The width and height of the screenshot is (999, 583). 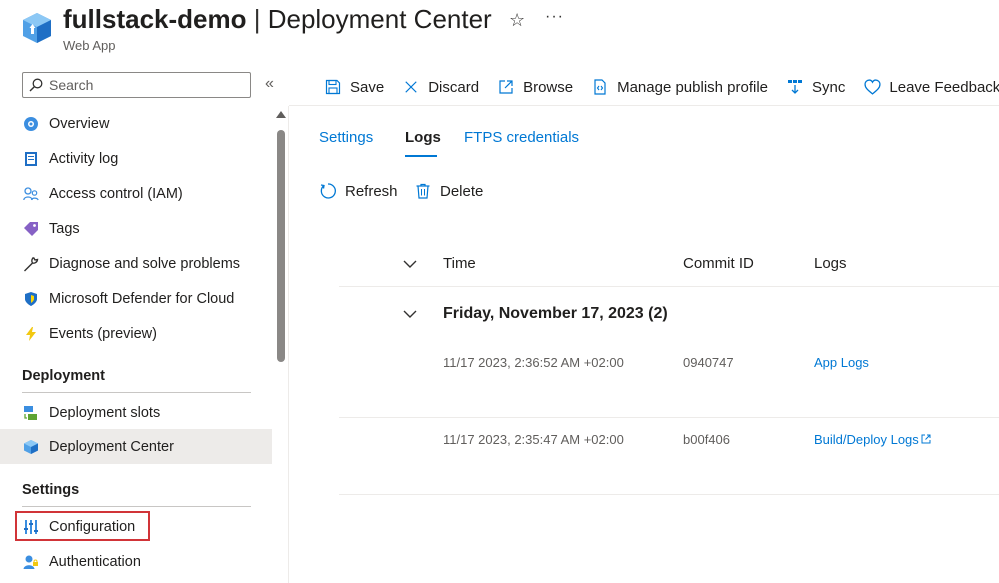 I want to click on sidebar-item-tags: Tags, so click(x=136, y=228).